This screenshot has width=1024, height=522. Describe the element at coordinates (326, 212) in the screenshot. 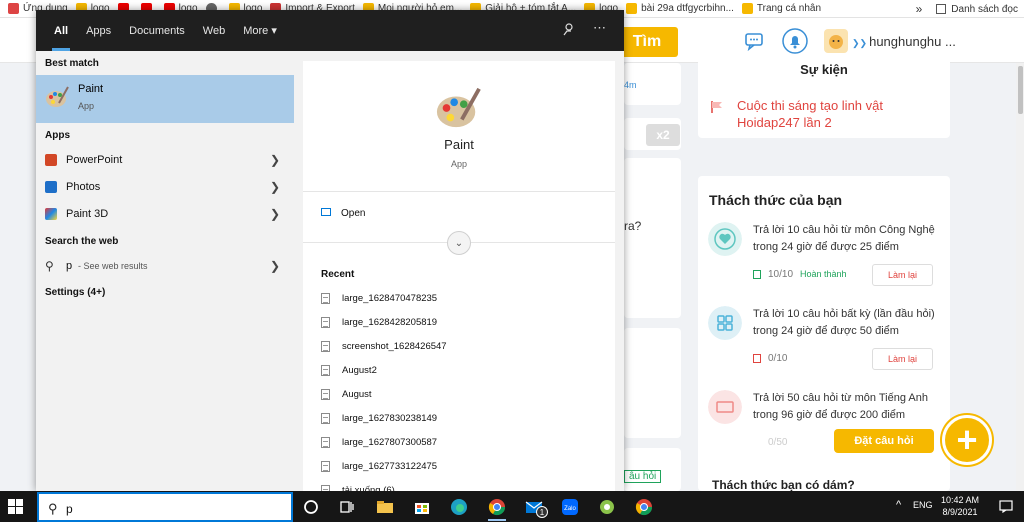

I see `open-icon` at that location.